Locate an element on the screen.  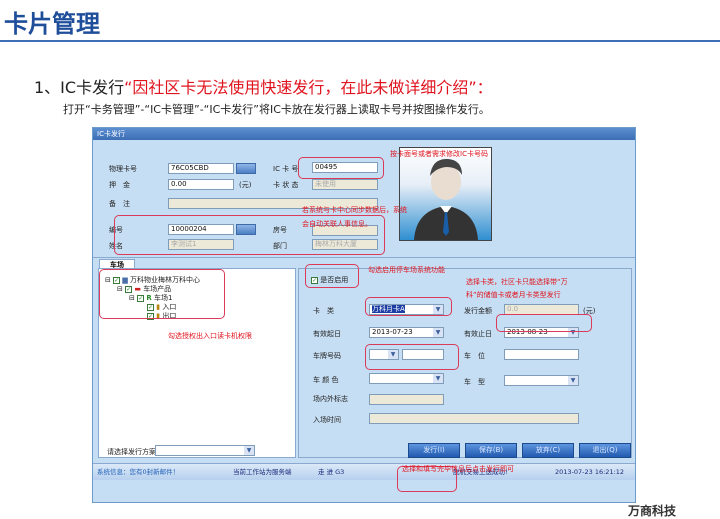
label: (元) is located at coordinates (245, 185).